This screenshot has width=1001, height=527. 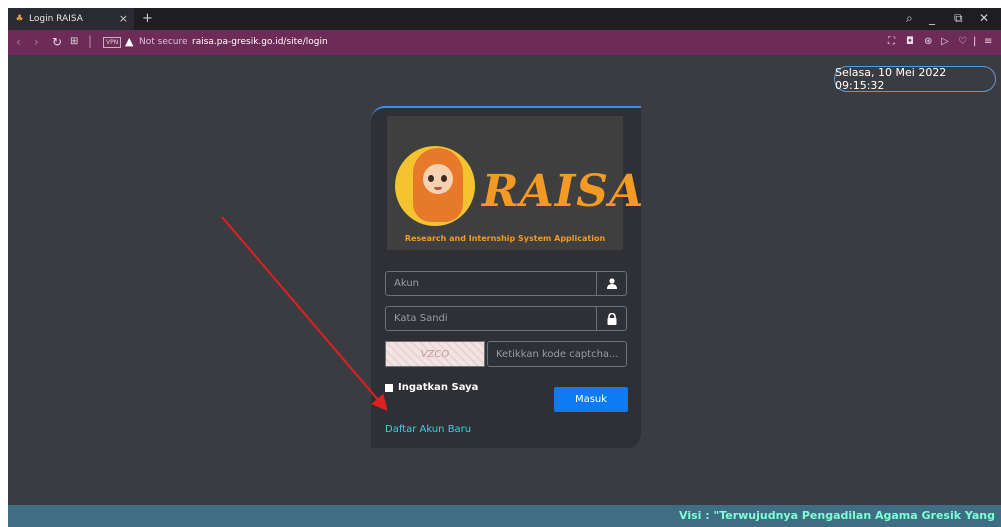 I want to click on url-text: raisa.pa-gresik.go.id/site/login, so click(x=260, y=42).